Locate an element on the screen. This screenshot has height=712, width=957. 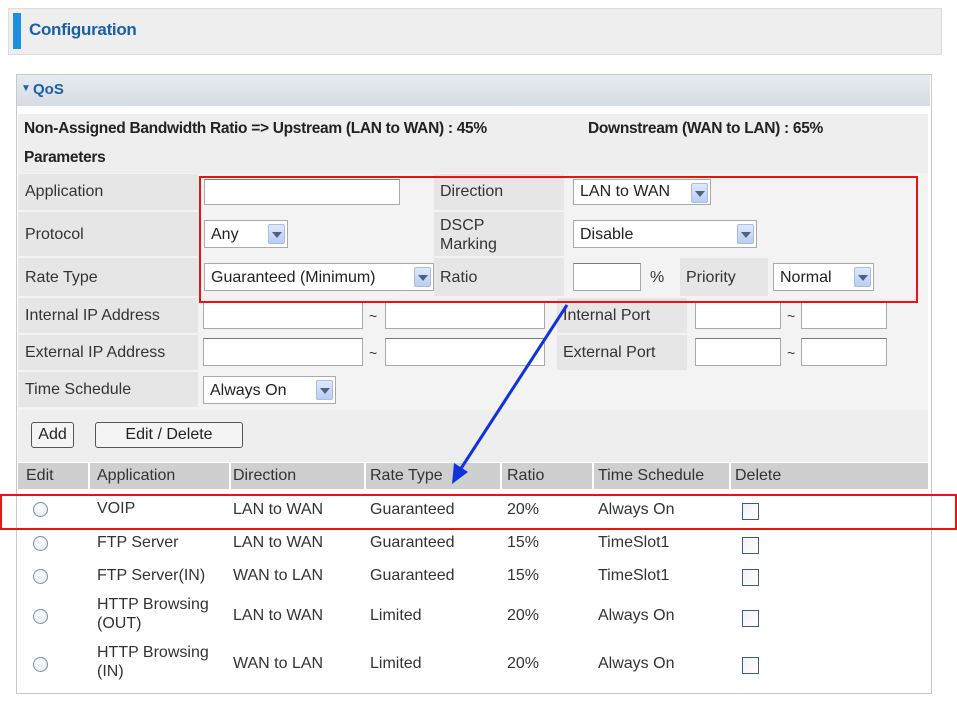
pointer-arrow is located at coordinates (510, 394).